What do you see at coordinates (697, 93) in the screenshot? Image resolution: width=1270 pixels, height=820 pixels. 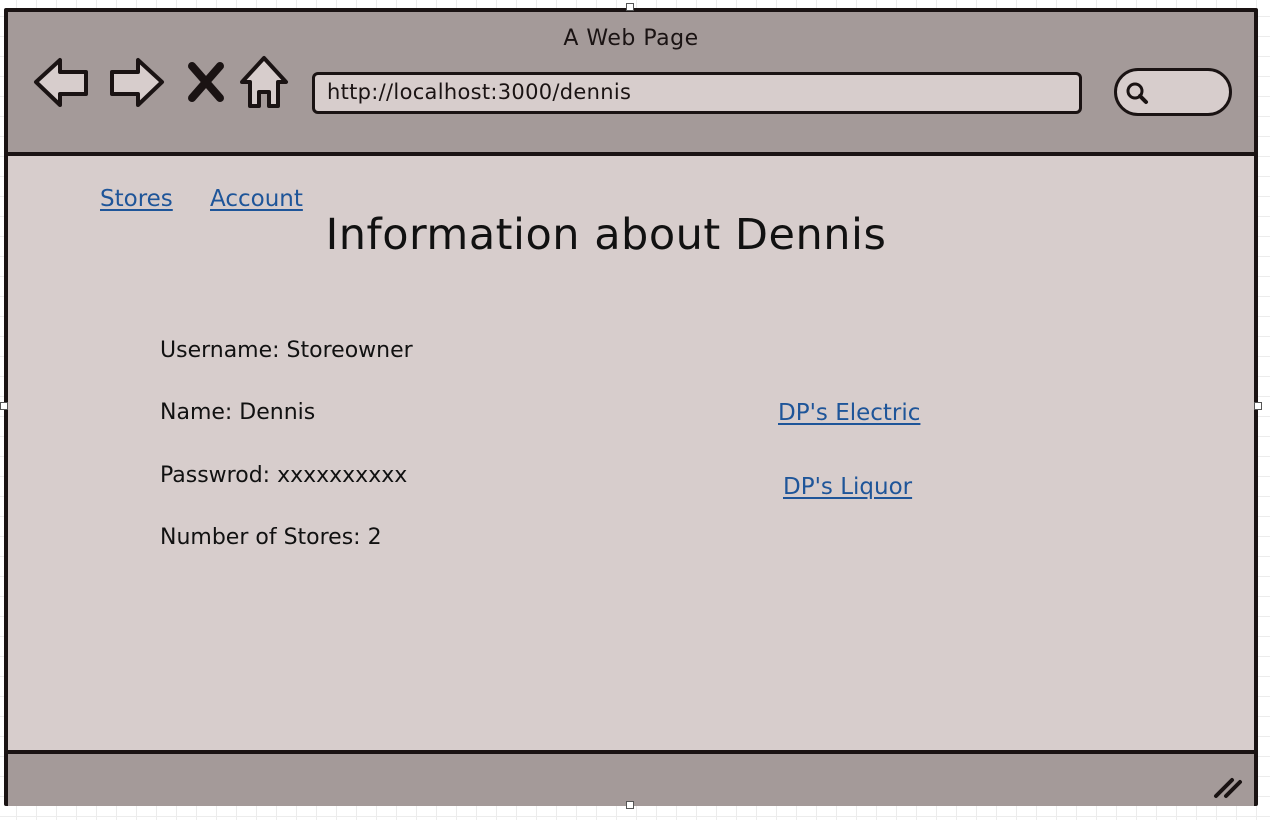 I see `address-bar: http://localhost:3000/dennis` at bounding box center [697, 93].